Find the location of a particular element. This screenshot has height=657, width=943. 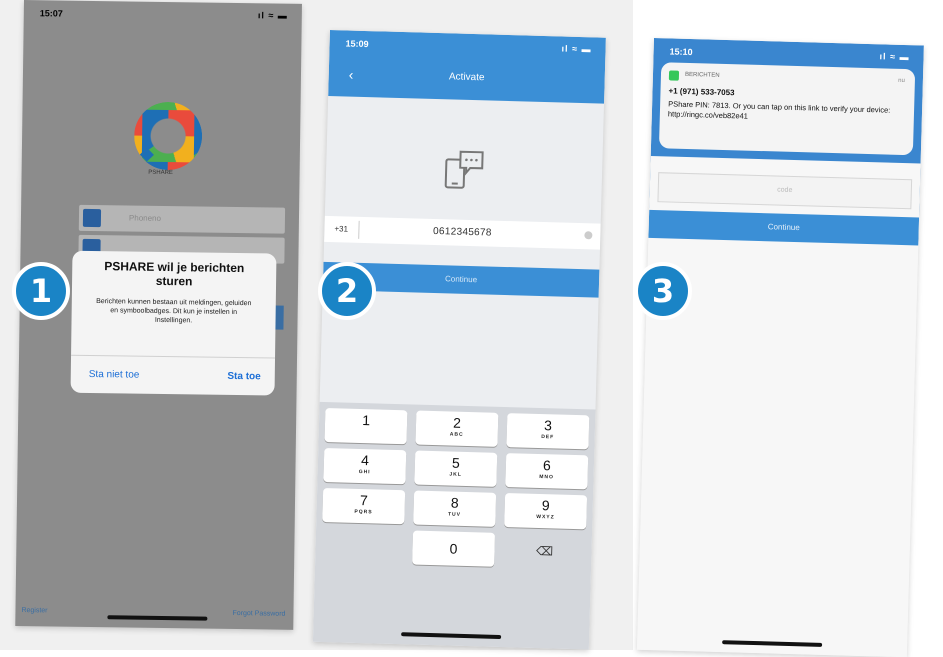

status-time: 15:07 is located at coordinates (51, 13).